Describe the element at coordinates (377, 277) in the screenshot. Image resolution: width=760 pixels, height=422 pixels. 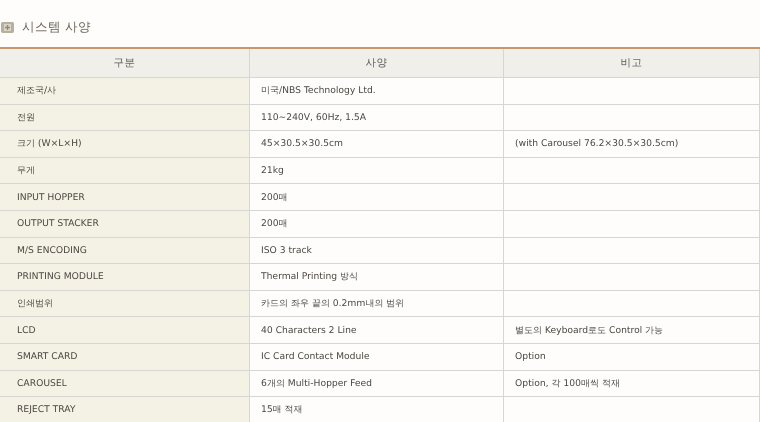
I see `table-cell: Thermal Printing 방식` at that location.